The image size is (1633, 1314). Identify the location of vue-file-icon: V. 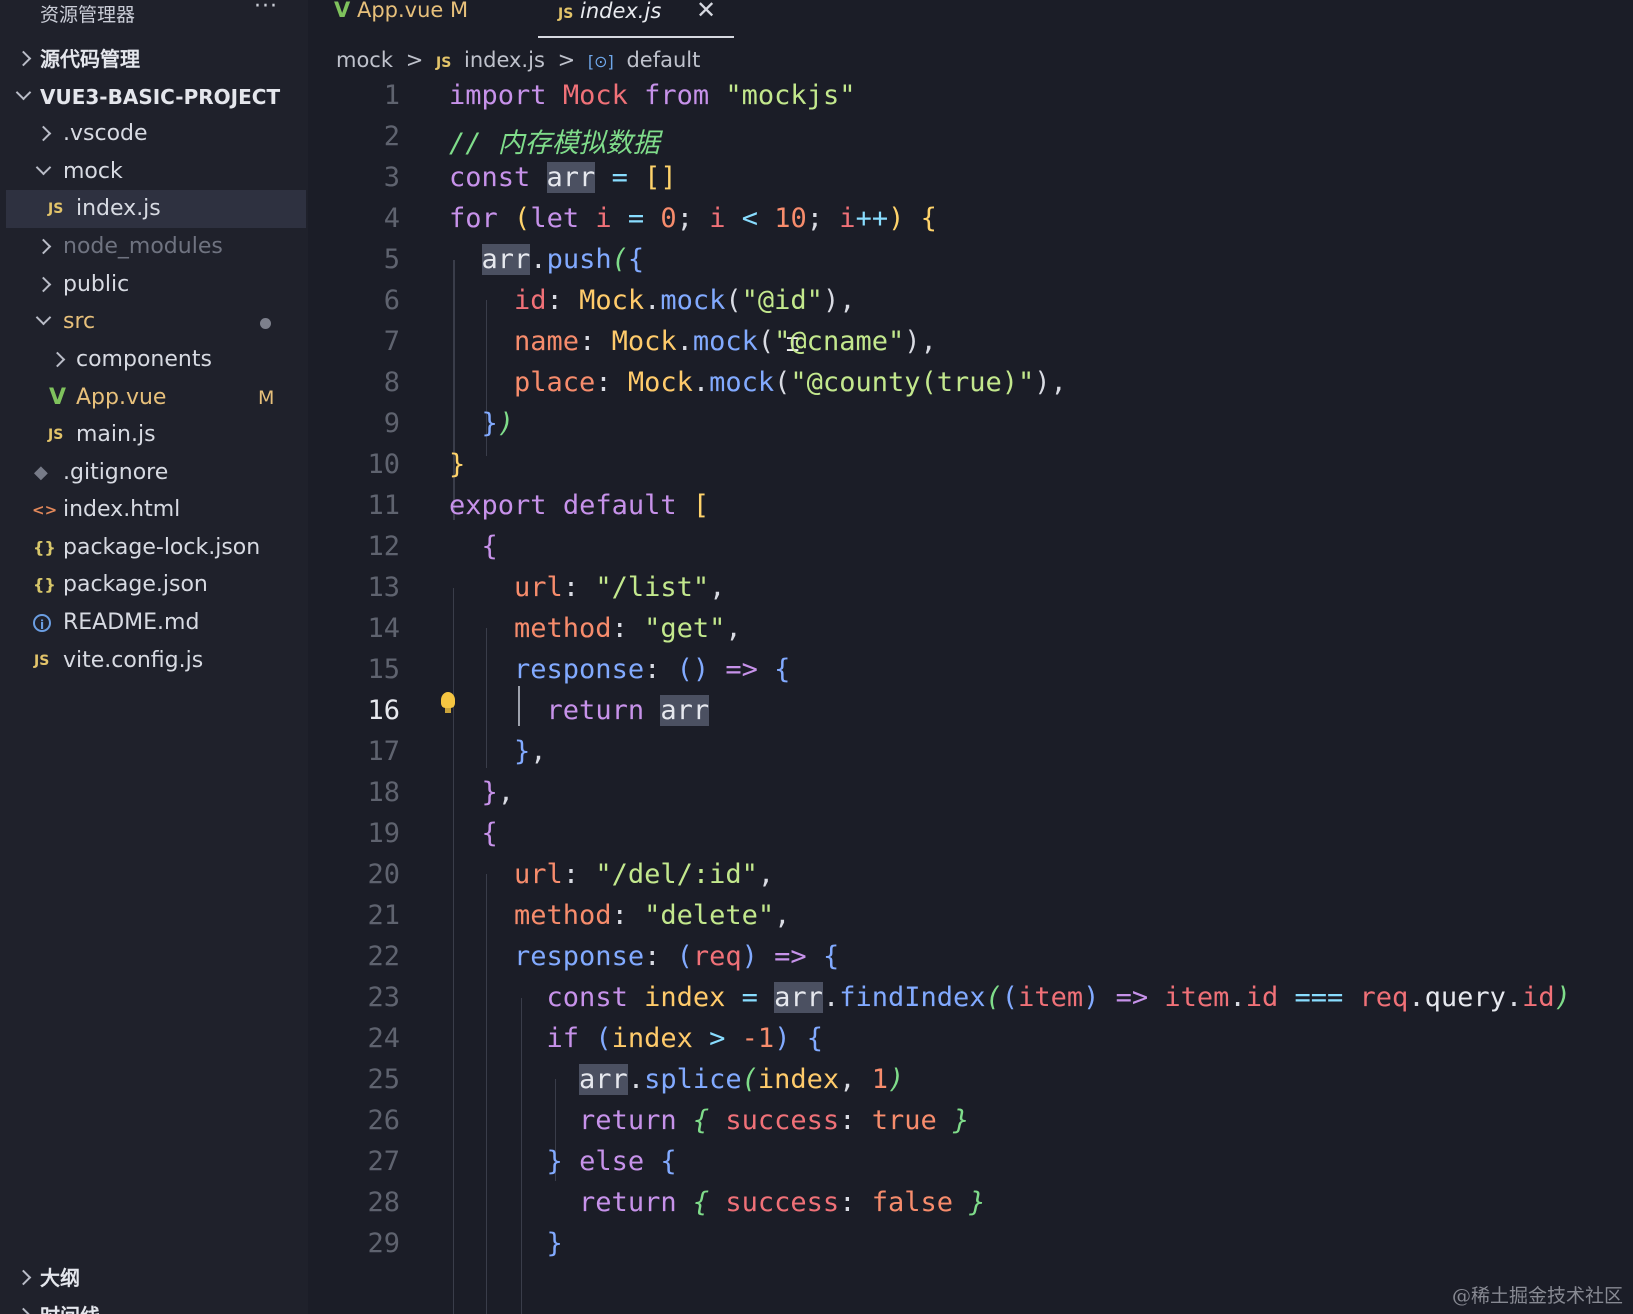
(342, 11).